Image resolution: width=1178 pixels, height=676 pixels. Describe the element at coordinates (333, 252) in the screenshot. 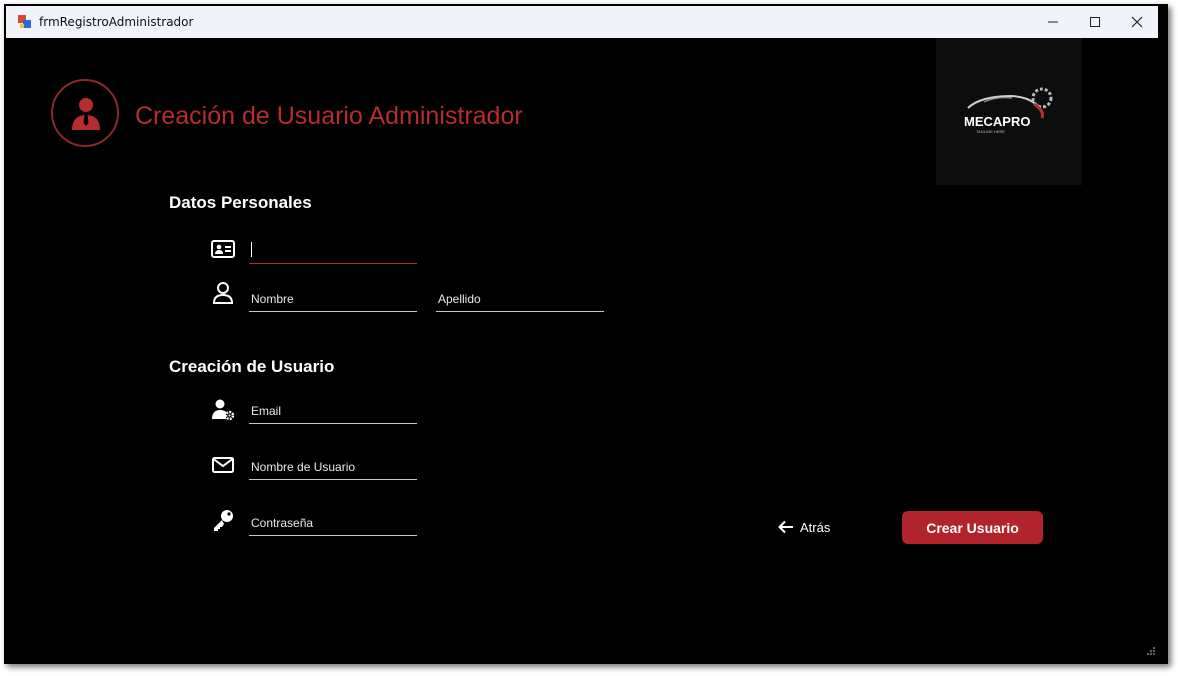

I see `id-number-field` at that location.